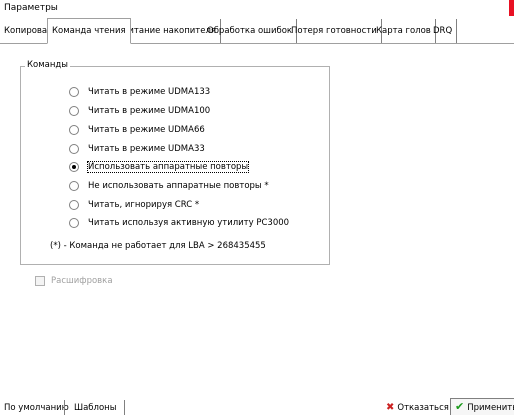 Image resolution: width=514 pixels, height=415 pixels. What do you see at coordinates (48, 65) in the screenshot?
I see `commands-group-title: Команды` at bounding box center [48, 65].